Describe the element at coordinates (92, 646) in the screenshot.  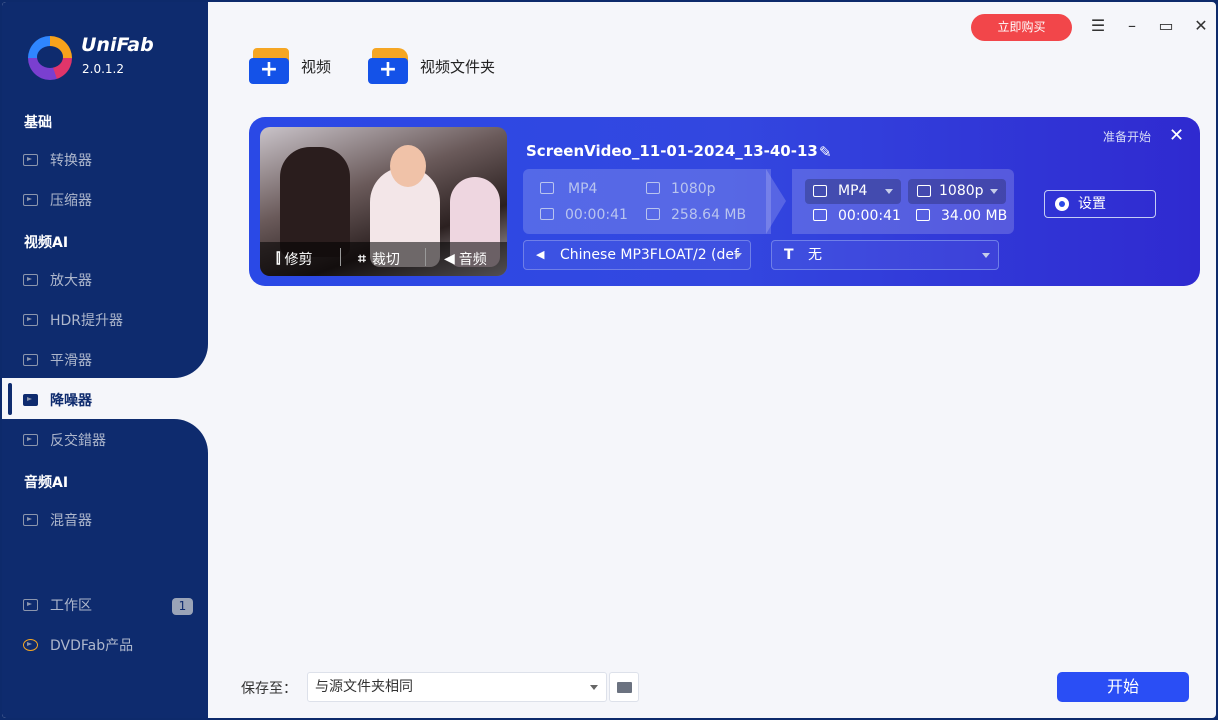
I see `sidebar-item-label: DVDFab产品` at that location.